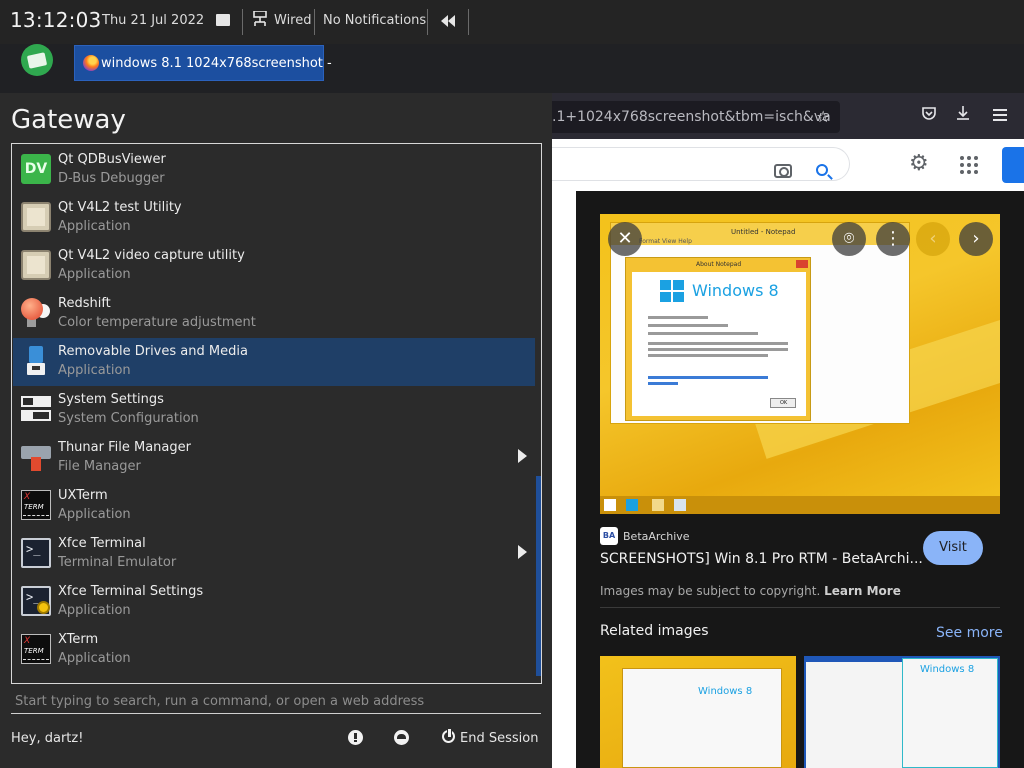 The width and height of the screenshot is (1024, 768). Describe the element at coordinates (783, 171) in the screenshot. I see `camera-search-icon` at that location.